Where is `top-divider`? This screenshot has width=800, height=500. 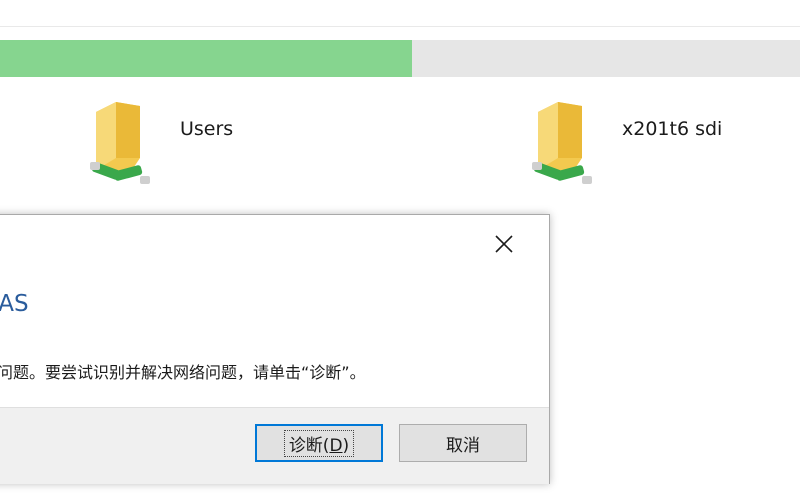
top-divider is located at coordinates (400, 26).